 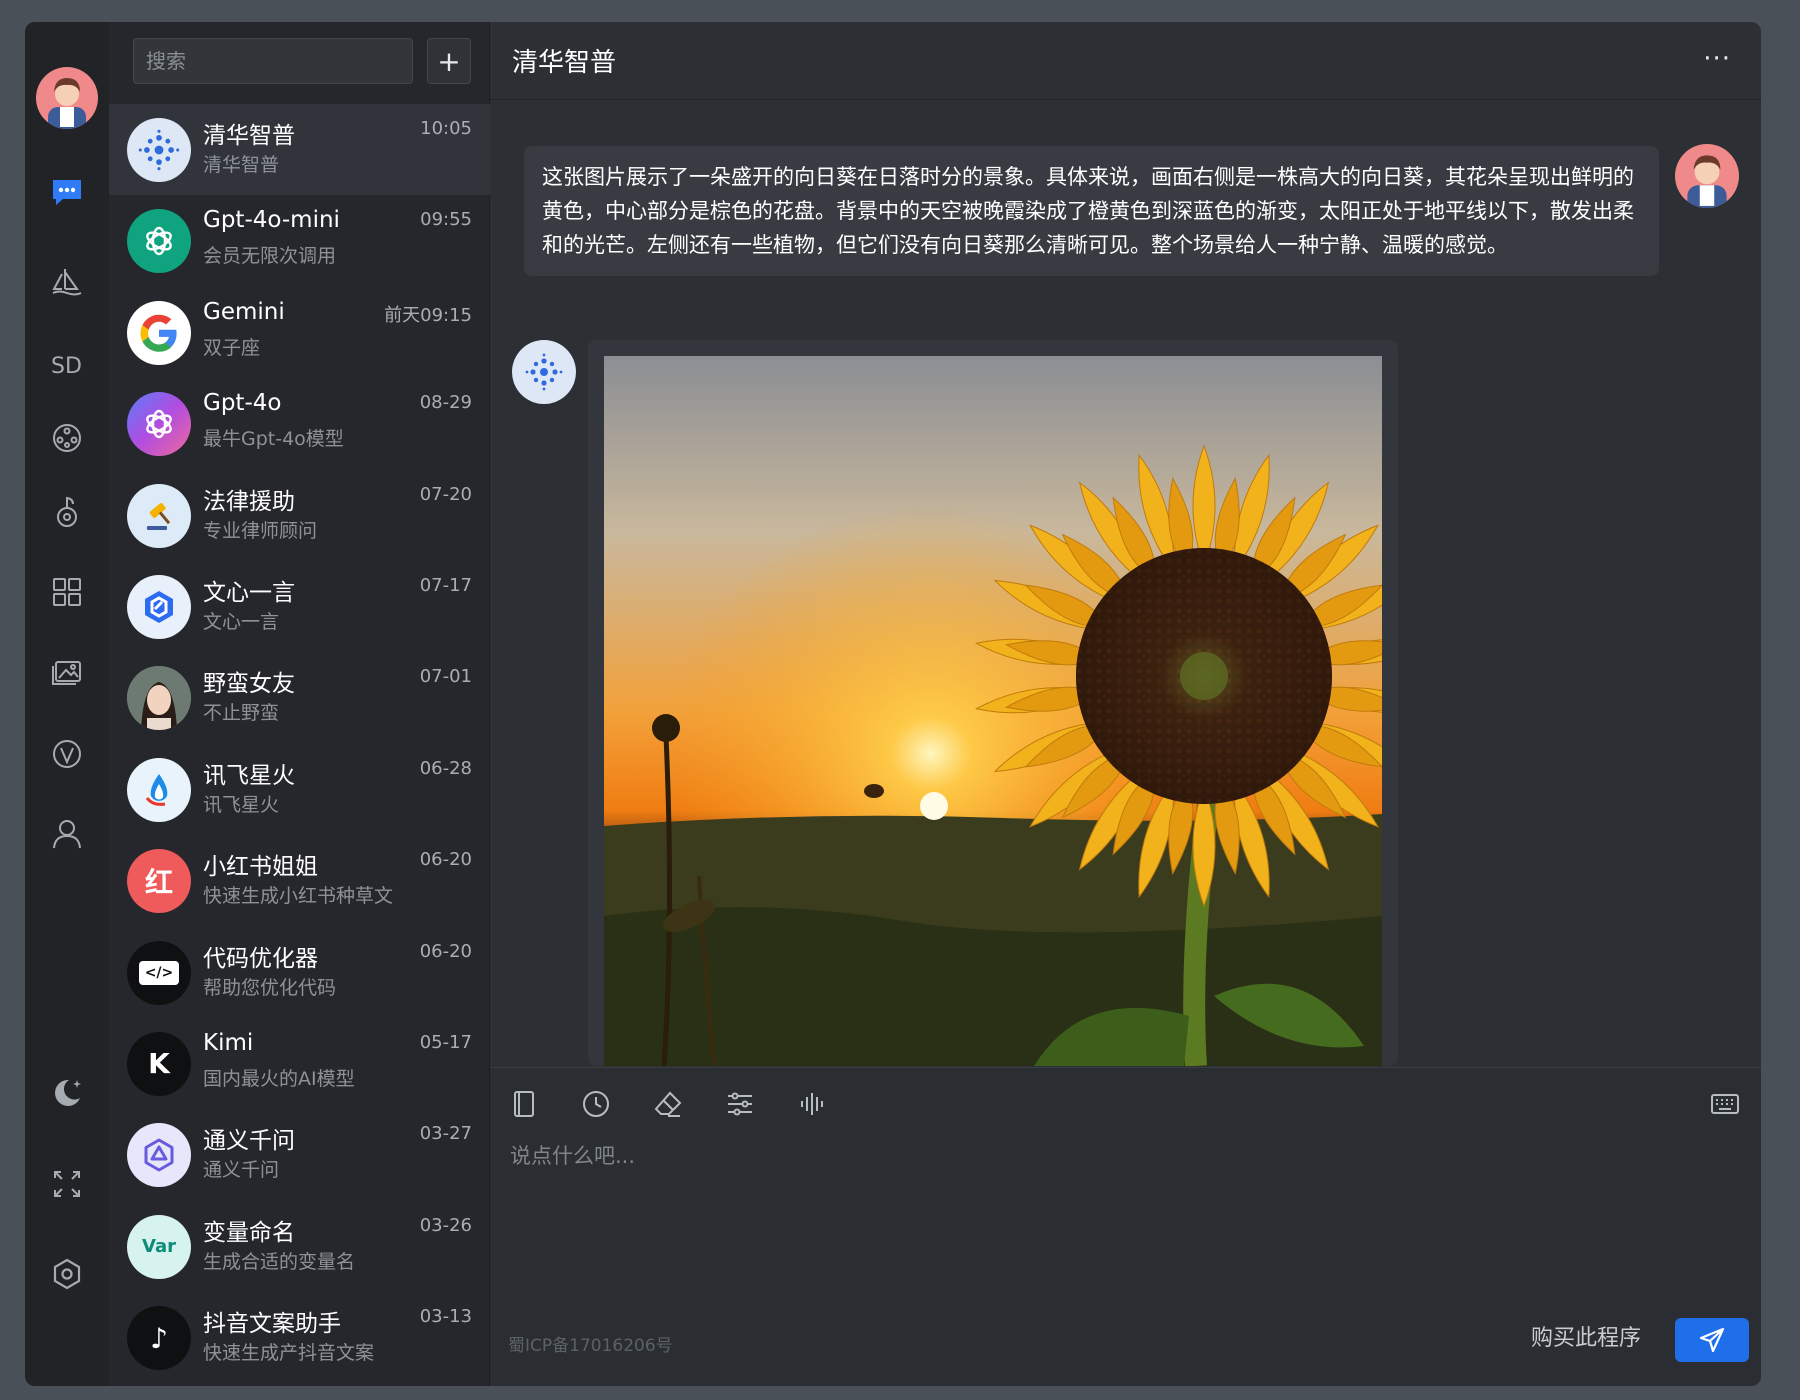 I want to click on conversation-item: 清华智普 清华智普 10:05, so click(x=299, y=150).